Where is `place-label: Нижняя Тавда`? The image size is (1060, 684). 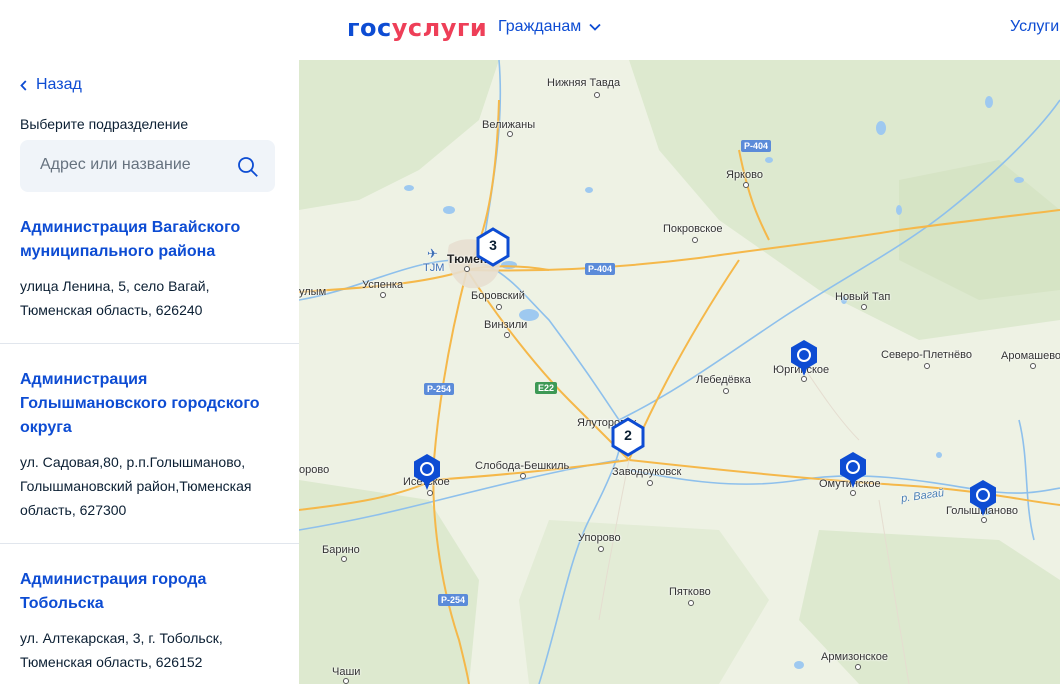 place-label: Нижняя Тавда is located at coordinates (584, 83).